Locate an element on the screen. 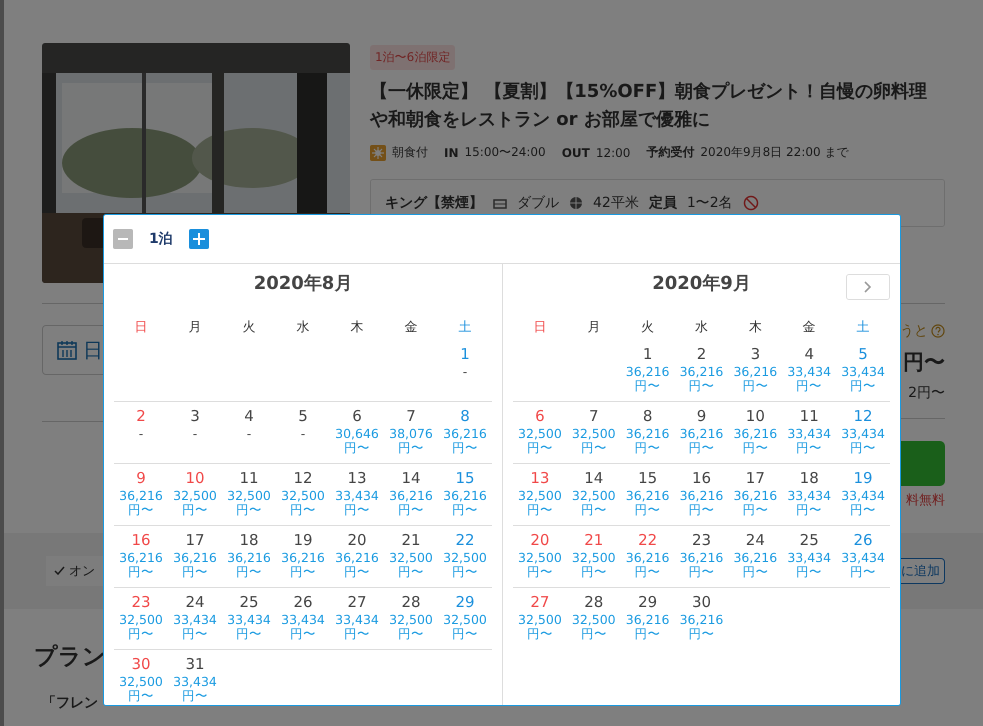 The width and height of the screenshot is (983, 726). weekday-label: 火 is located at coordinates (249, 327).